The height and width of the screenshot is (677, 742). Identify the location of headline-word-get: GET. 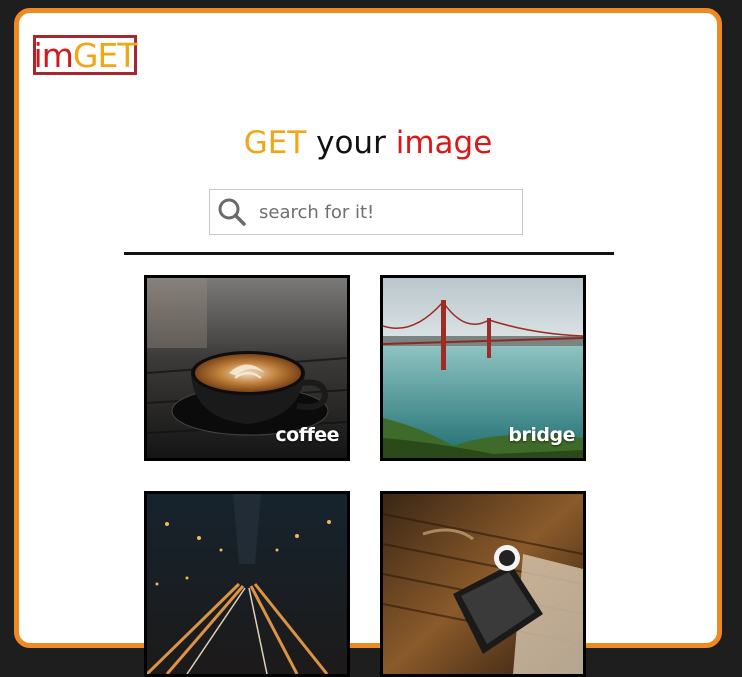
(275, 143).